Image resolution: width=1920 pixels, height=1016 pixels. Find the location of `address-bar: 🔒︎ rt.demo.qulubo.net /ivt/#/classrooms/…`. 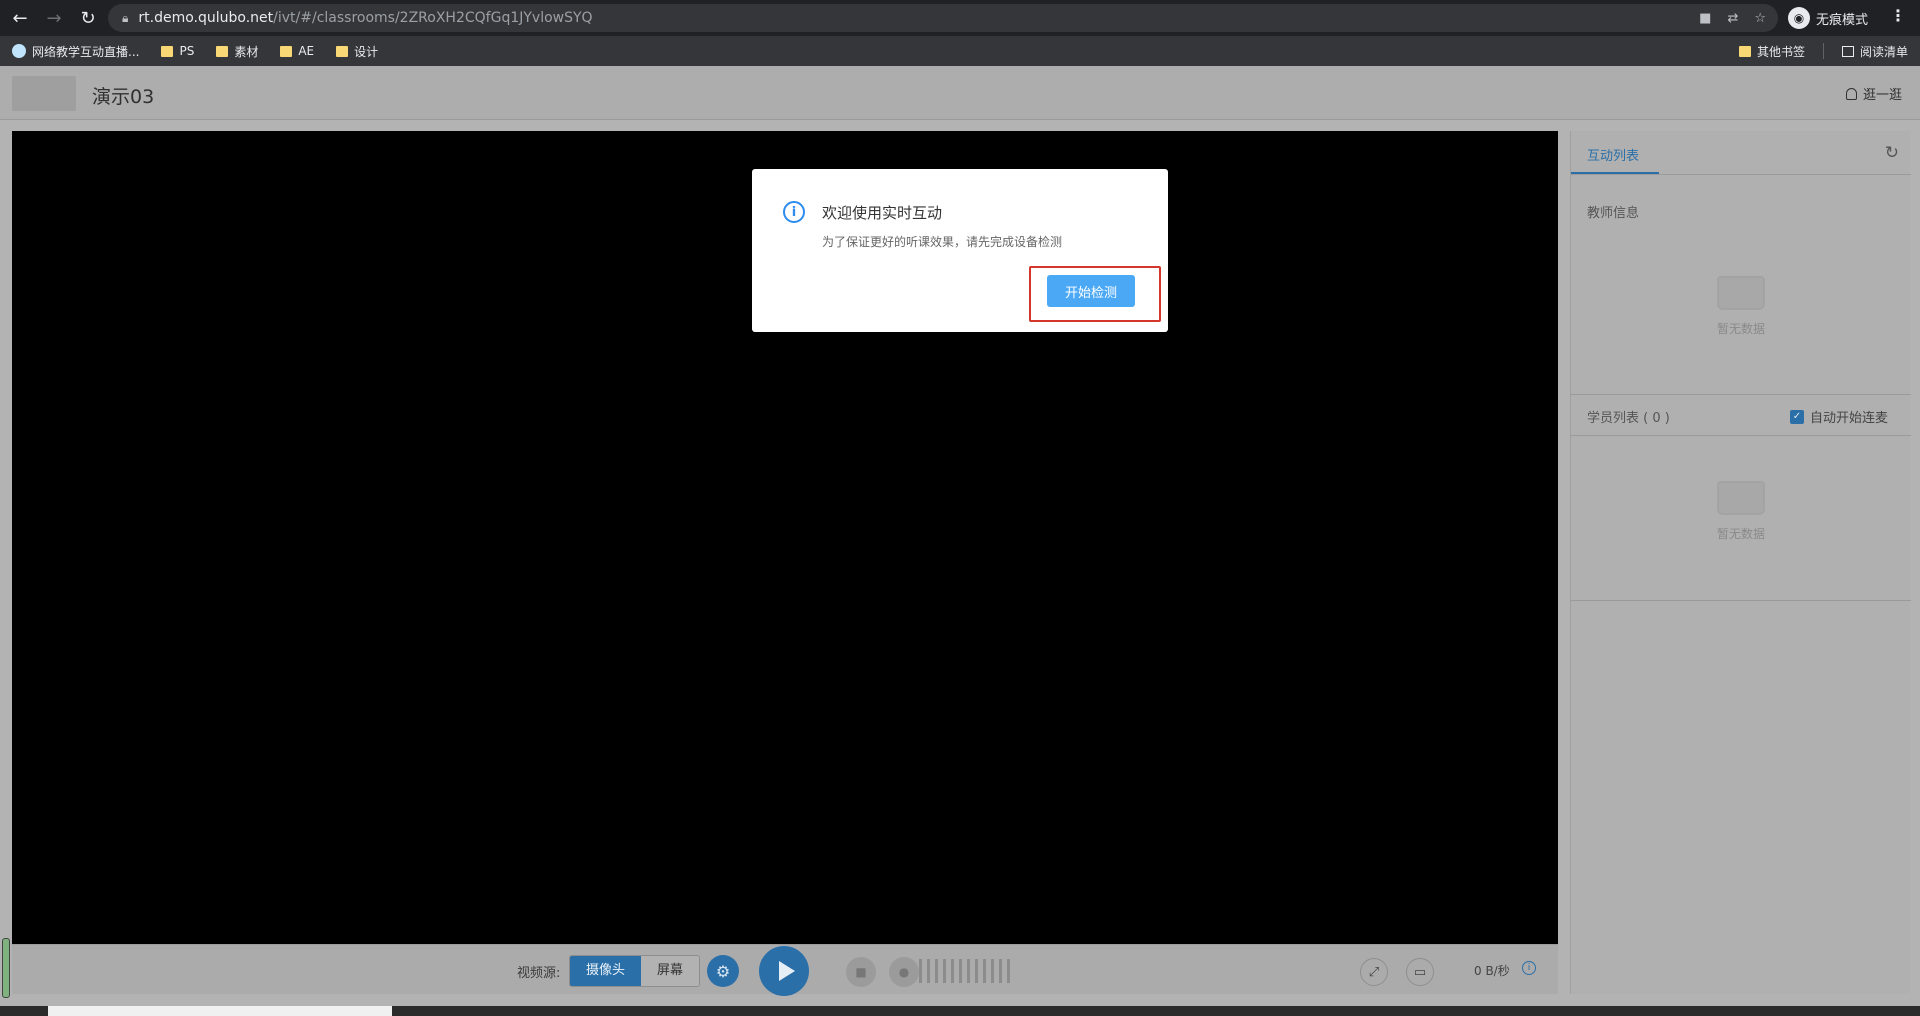

address-bar: 🔒︎ rt.demo.qulubo.net /ivt/#/classrooms/… is located at coordinates (943, 18).